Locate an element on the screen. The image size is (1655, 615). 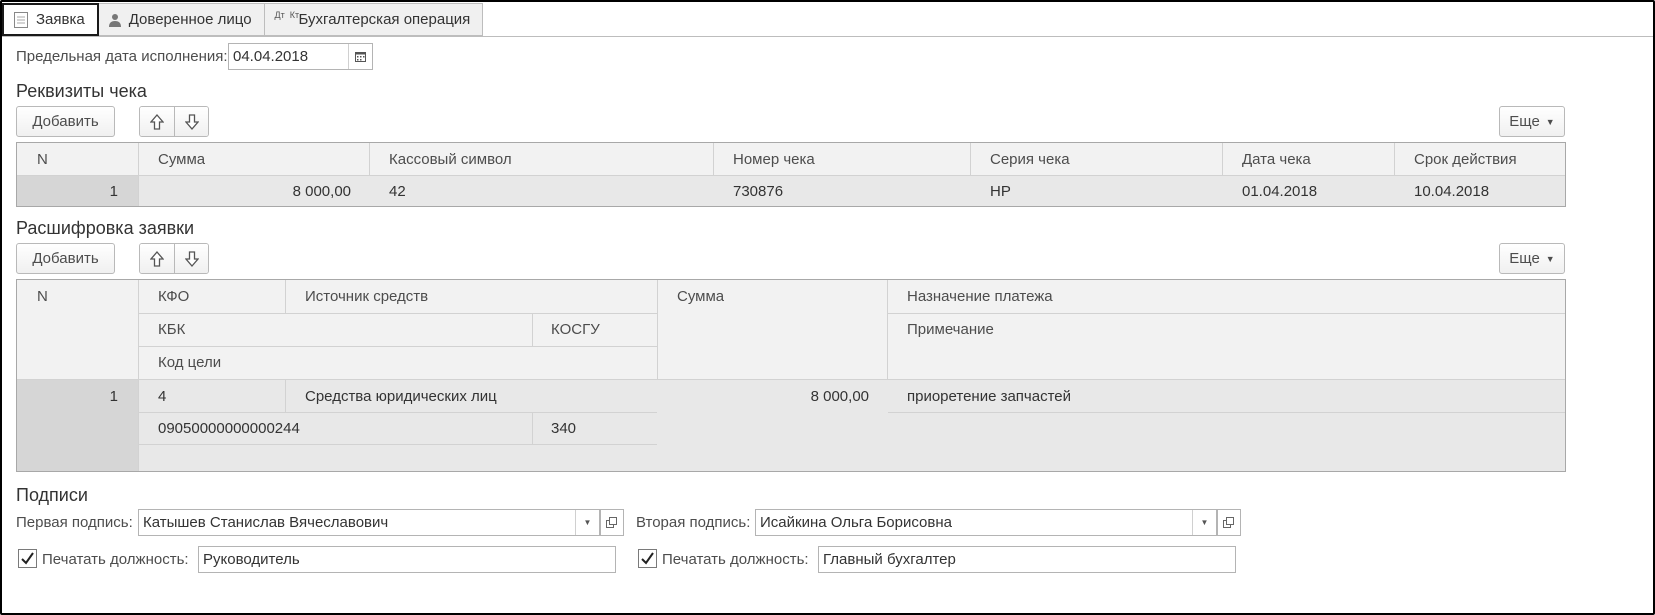
second-print-position-checkbox is located at coordinates (647, 558).